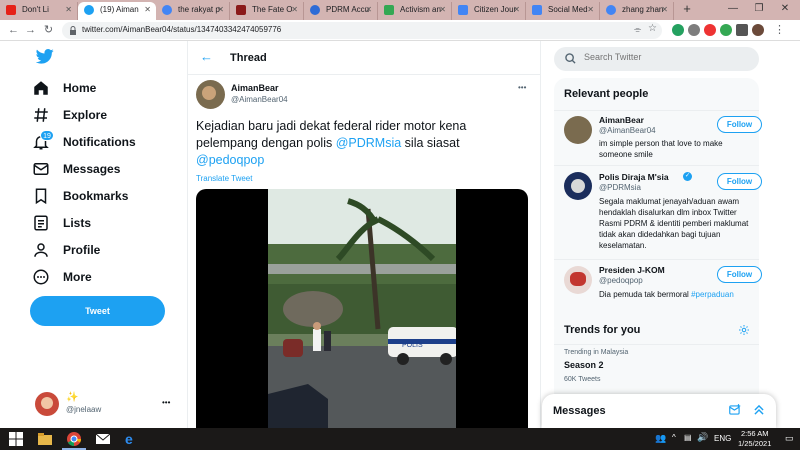 This screenshot has width=800, height=450. I want to click on reload-icon: ↻, so click(48, 30).